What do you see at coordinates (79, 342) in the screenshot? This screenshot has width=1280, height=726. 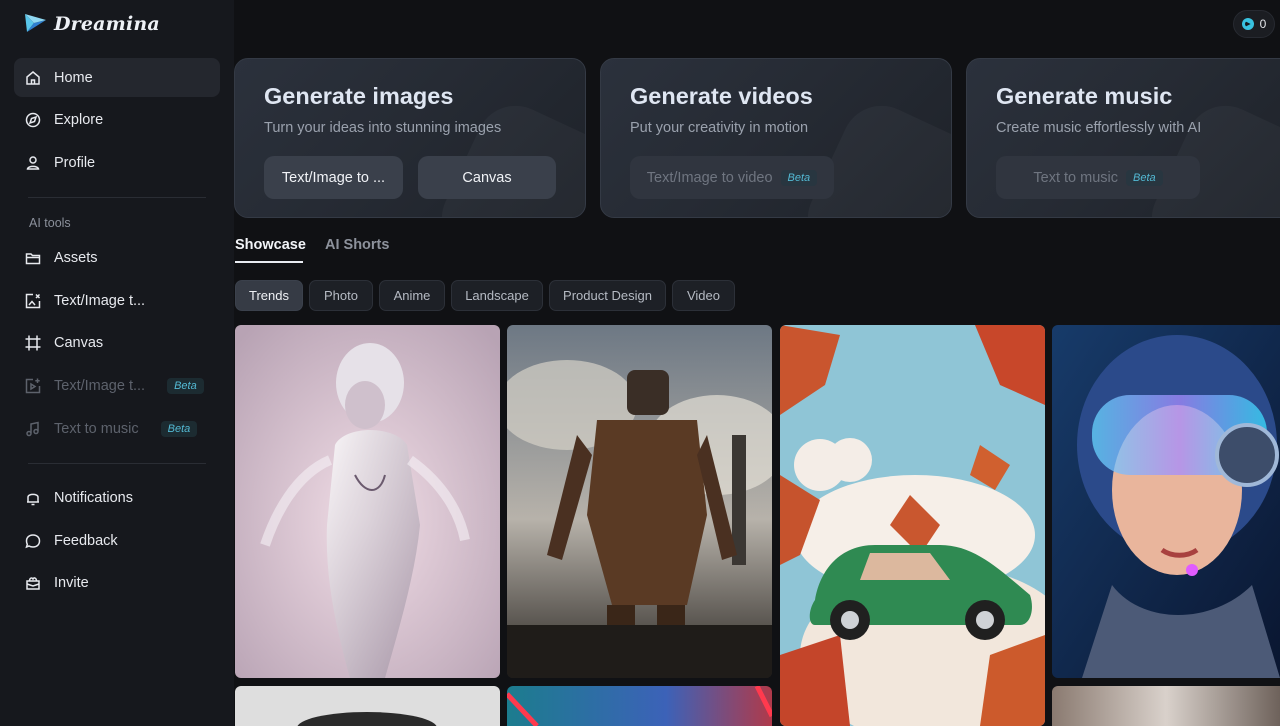 I see `sidebar-item-label: Canvas` at bounding box center [79, 342].